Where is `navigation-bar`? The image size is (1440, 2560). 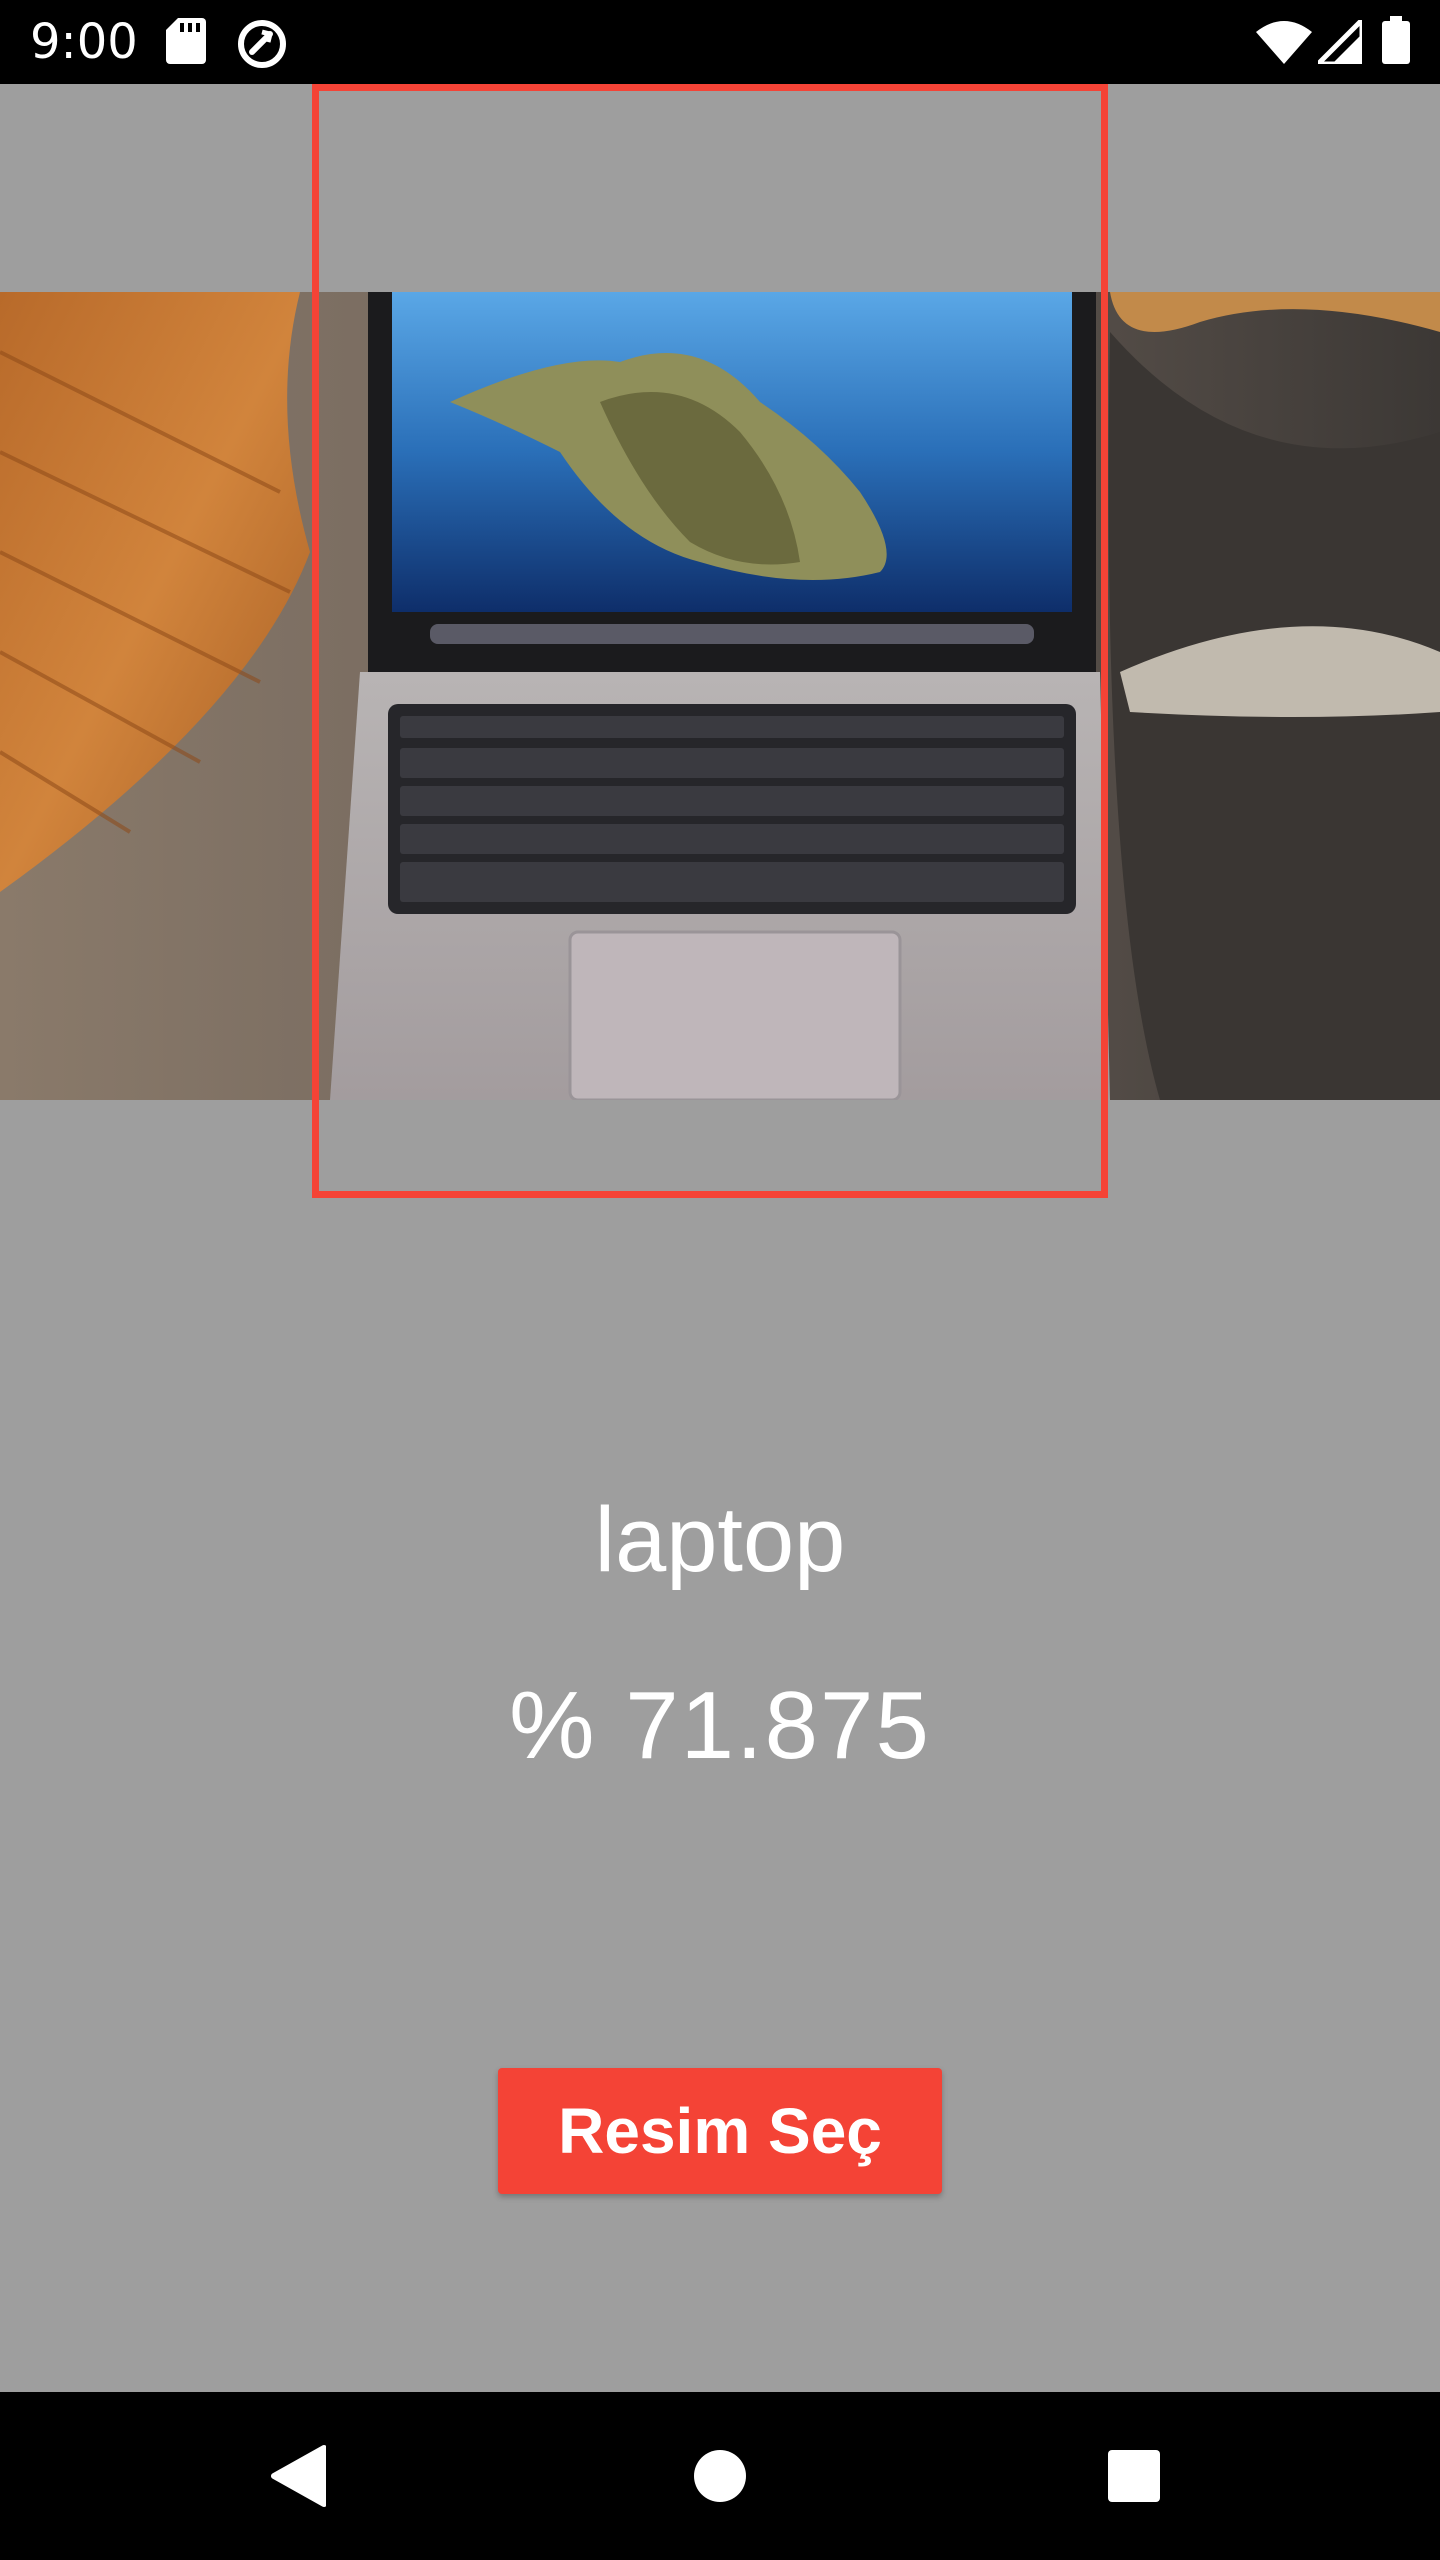 navigation-bar is located at coordinates (720, 2476).